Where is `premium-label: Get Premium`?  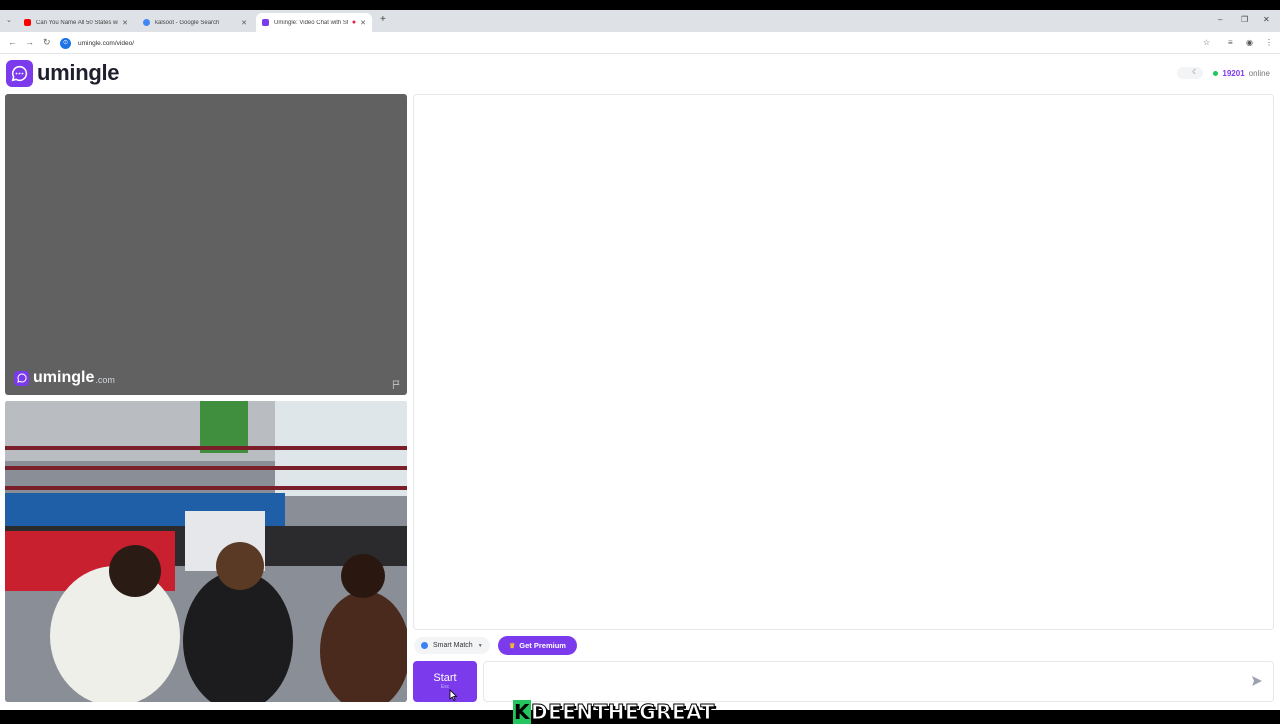 premium-label: Get Premium is located at coordinates (542, 645).